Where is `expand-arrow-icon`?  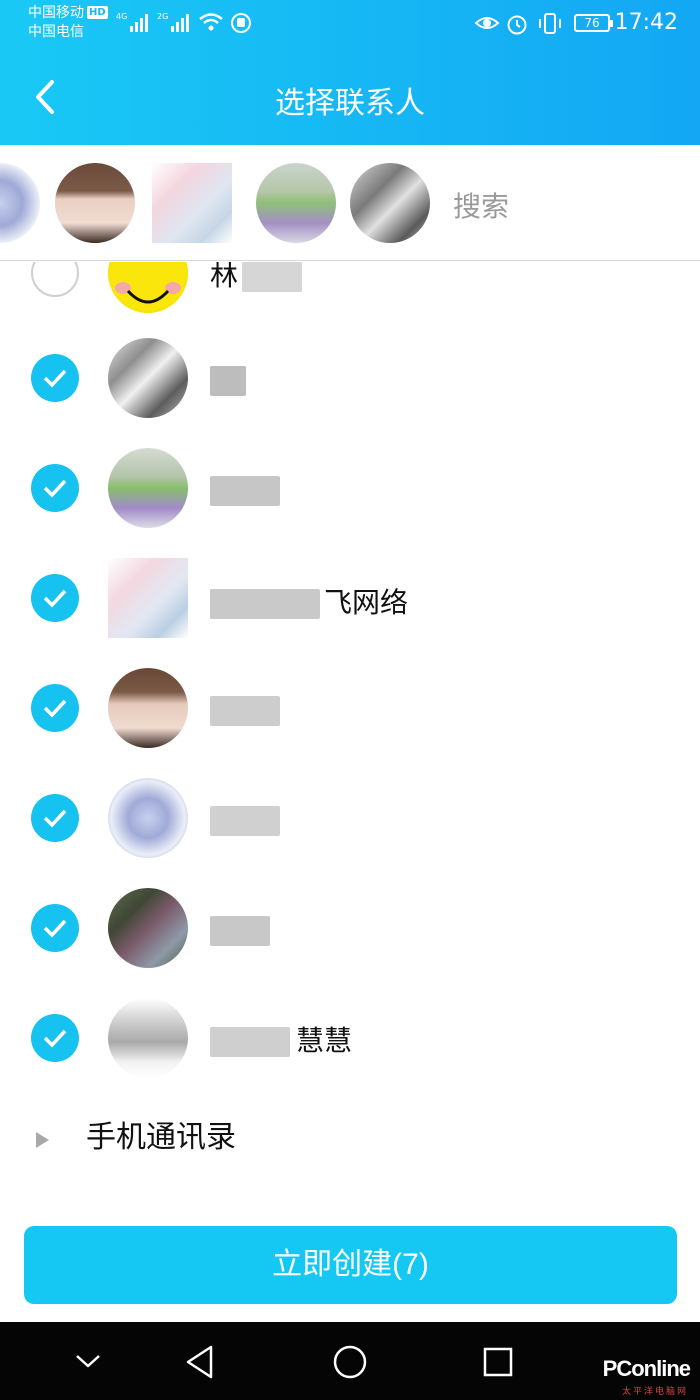
expand-arrow-icon is located at coordinates (42, 1140).